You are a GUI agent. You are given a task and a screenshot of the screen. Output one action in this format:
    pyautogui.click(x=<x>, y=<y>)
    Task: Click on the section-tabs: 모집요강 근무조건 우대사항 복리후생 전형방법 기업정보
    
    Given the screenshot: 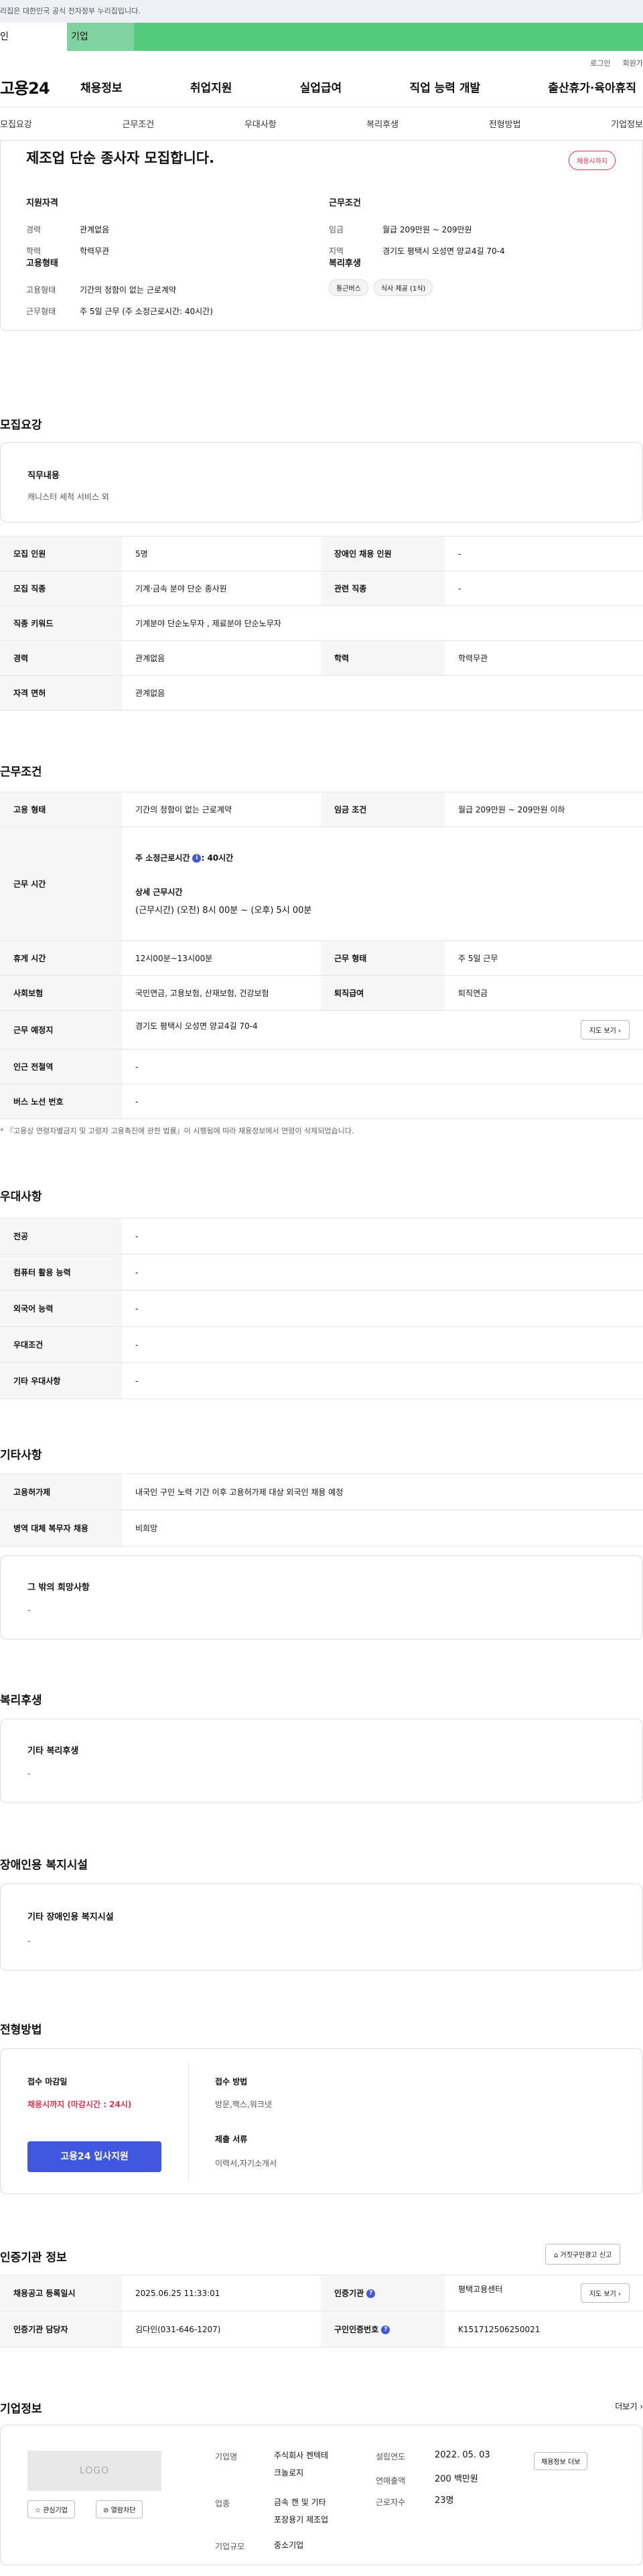 What is the action you would take?
    pyautogui.click(x=321, y=124)
    